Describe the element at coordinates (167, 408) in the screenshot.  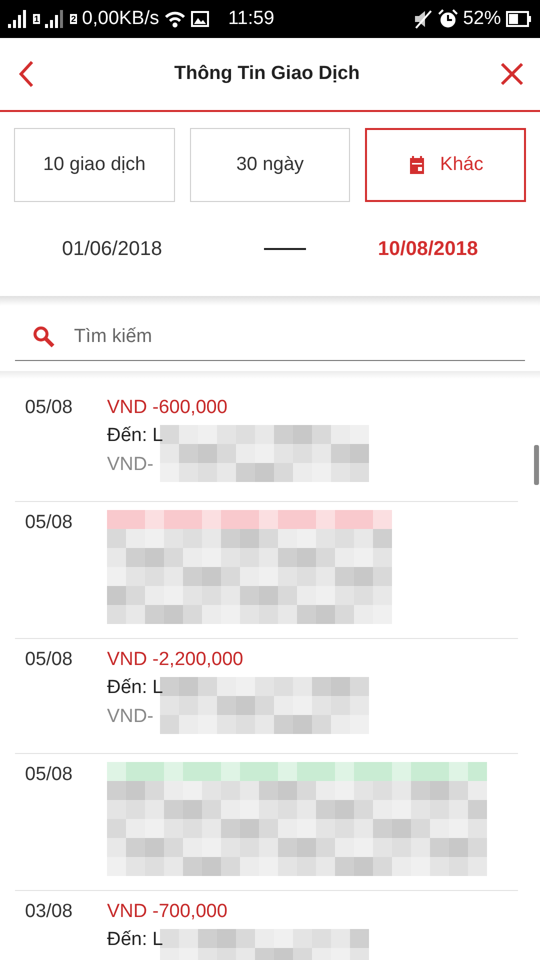
I see `transaction-amount: VND -600,000` at that location.